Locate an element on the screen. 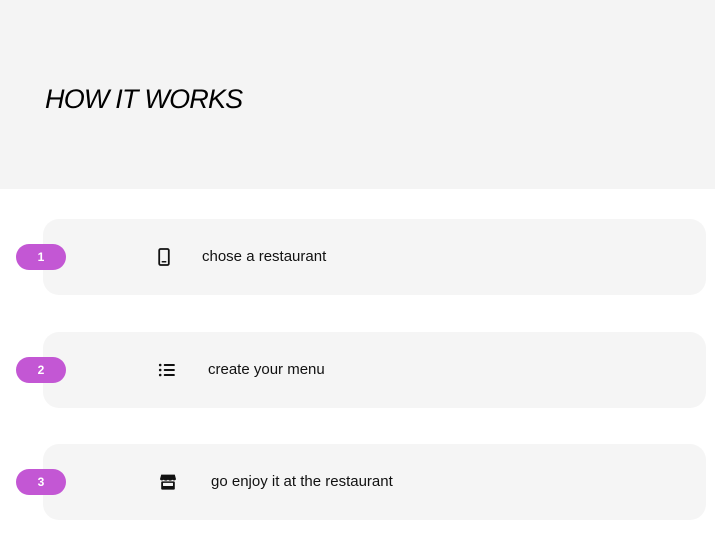 This screenshot has width=715, height=548. step-item-1: 1 chose a restaurant is located at coordinates (357, 257).